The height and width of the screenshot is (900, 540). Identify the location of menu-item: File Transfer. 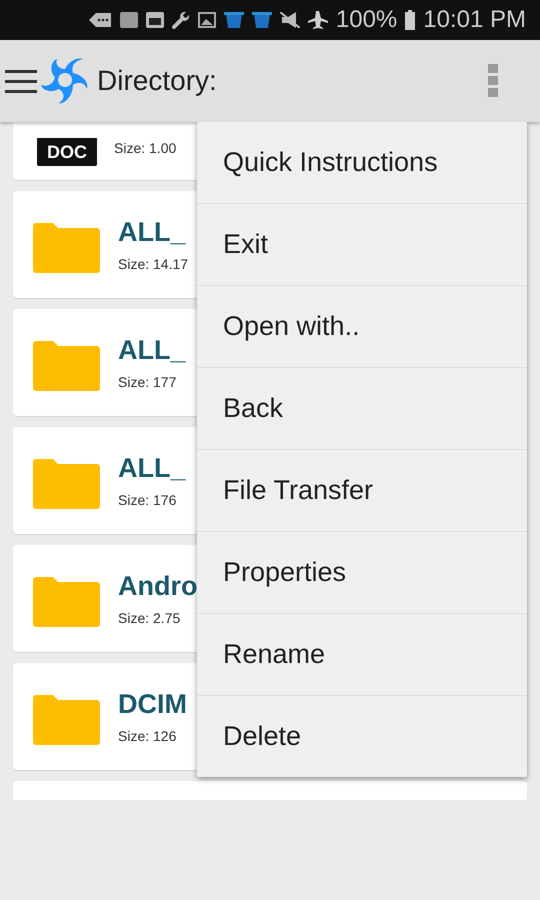
(362, 491).